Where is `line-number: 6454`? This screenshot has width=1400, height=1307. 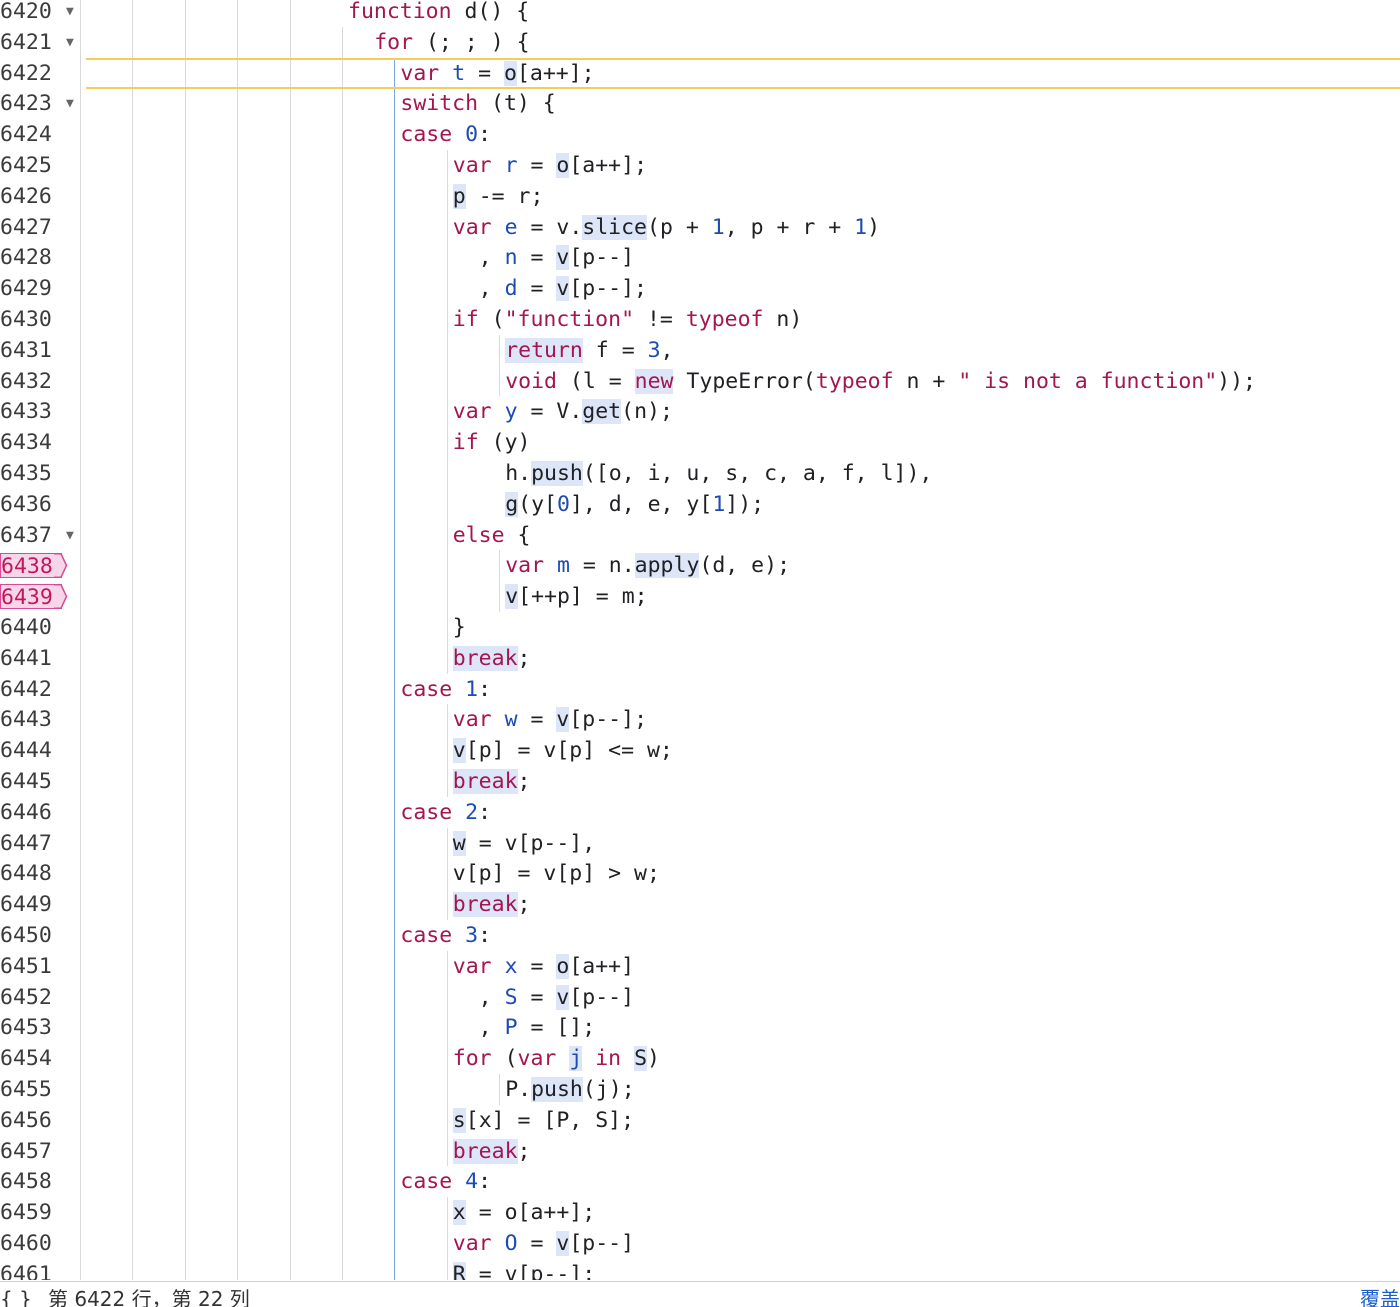
line-number: 6454 is located at coordinates (31, 1058).